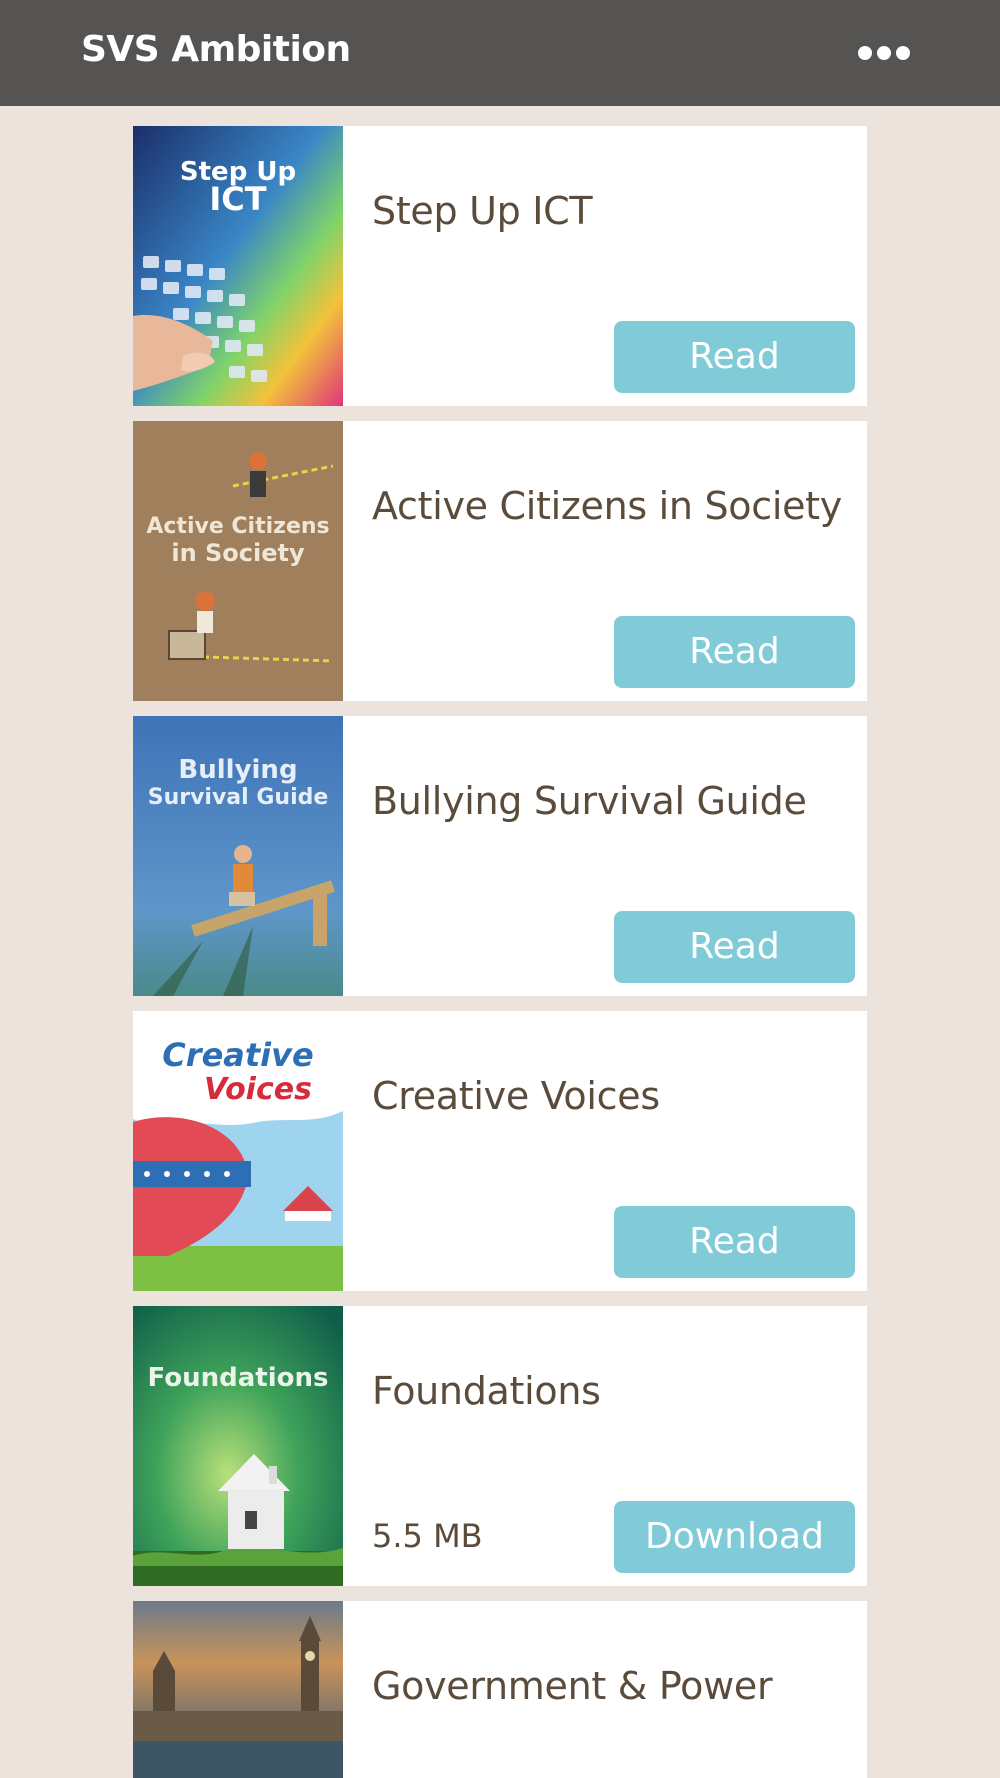 The image size is (1000, 1778). What do you see at coordinates (238, 1689) in the screenshot?
I see `parliament-cover-image` at bounding box center [238, 1689].